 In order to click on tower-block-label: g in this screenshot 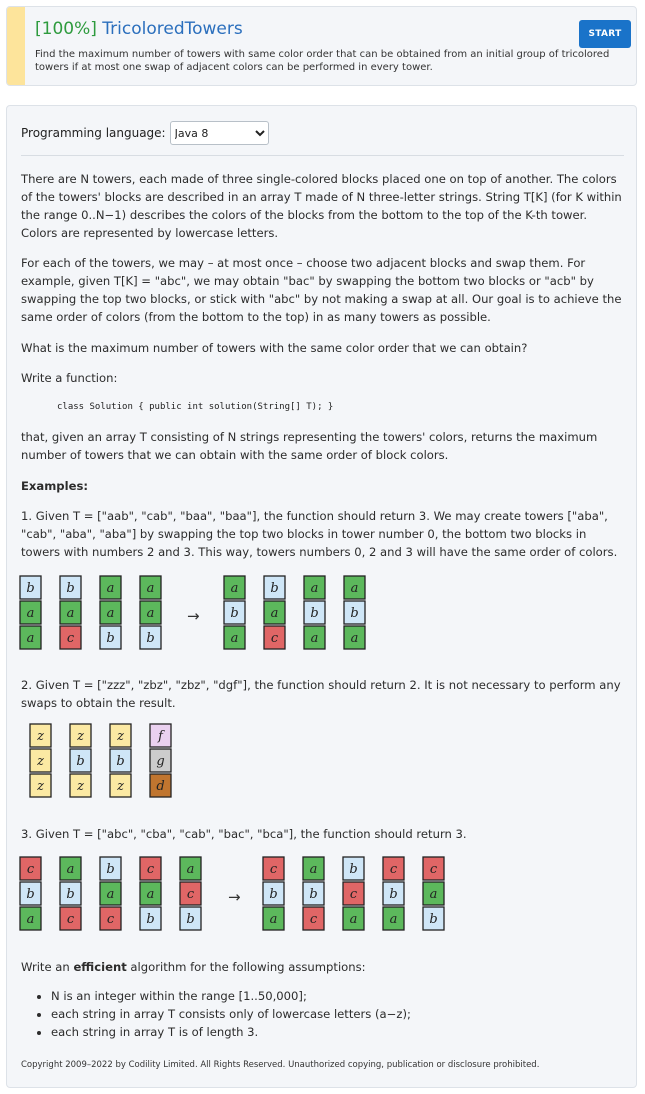, I will do `click(160, 761)`.